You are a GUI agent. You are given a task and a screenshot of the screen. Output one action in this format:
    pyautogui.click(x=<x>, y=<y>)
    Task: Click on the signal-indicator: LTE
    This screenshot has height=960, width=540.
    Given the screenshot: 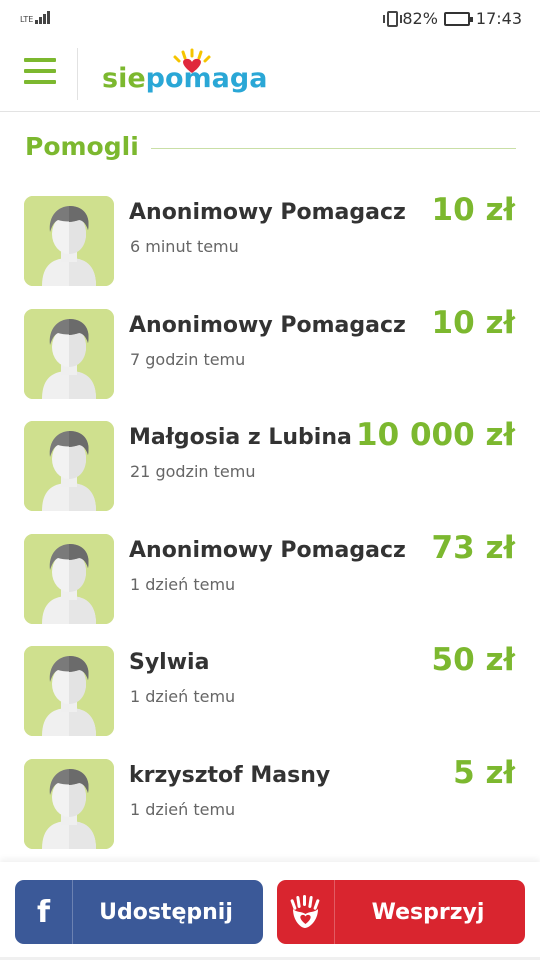 What is the action you would take?
    pyautogui.click(x=35, y=16)
    